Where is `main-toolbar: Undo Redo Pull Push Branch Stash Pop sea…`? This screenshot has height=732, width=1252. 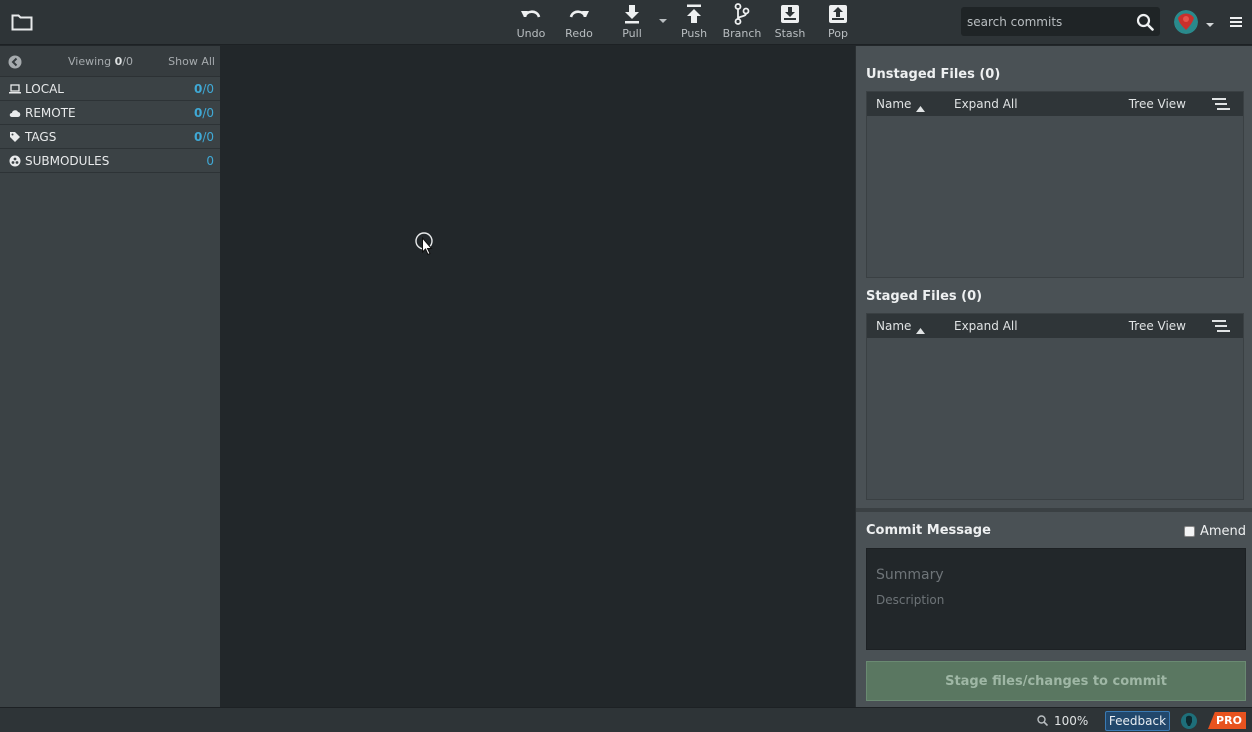 main-toolbar: Undo Redo Pull Push Branch Stash Pop sea… is located at coordinates (626, 22).